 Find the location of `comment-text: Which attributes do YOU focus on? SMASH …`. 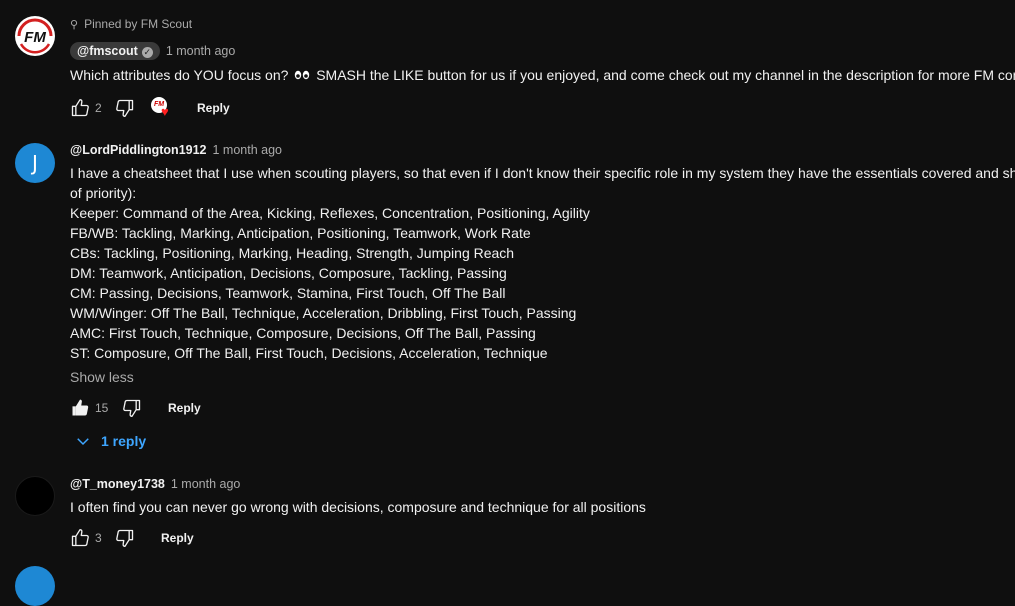

comment-text: Which attributes do YOU focus on? SMASH … is located at coordinates (542, 75).